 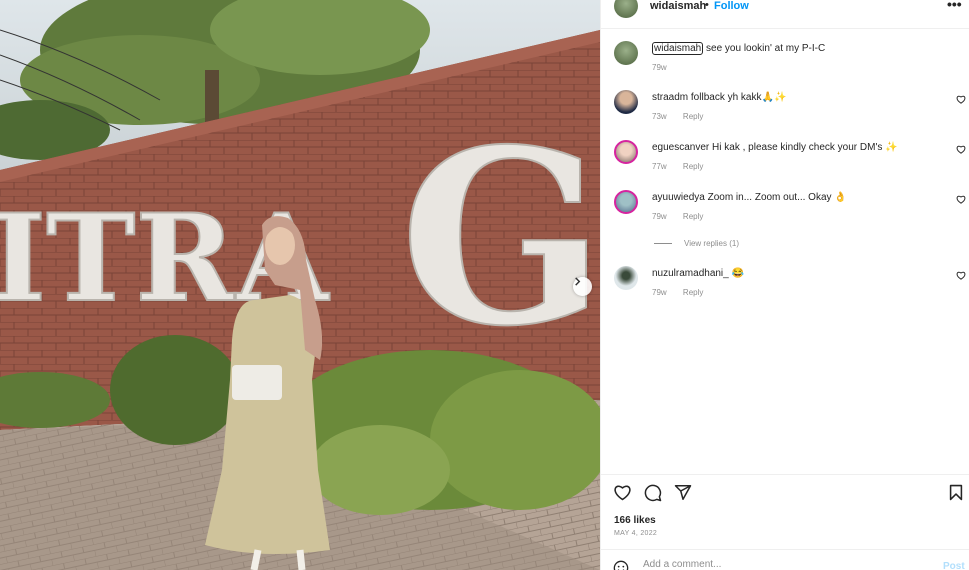 What do you see at coordinates (635, 520) in the screenshot?
I see `likes-count: 166 likes` at bounding box center [635, 520].